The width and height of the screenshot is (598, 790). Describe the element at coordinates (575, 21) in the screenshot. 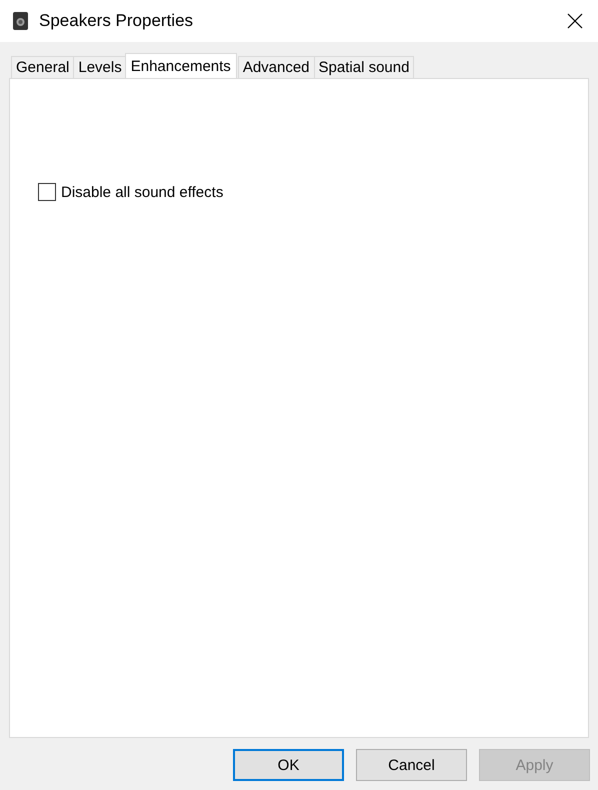

I see `close-icon` at that location.